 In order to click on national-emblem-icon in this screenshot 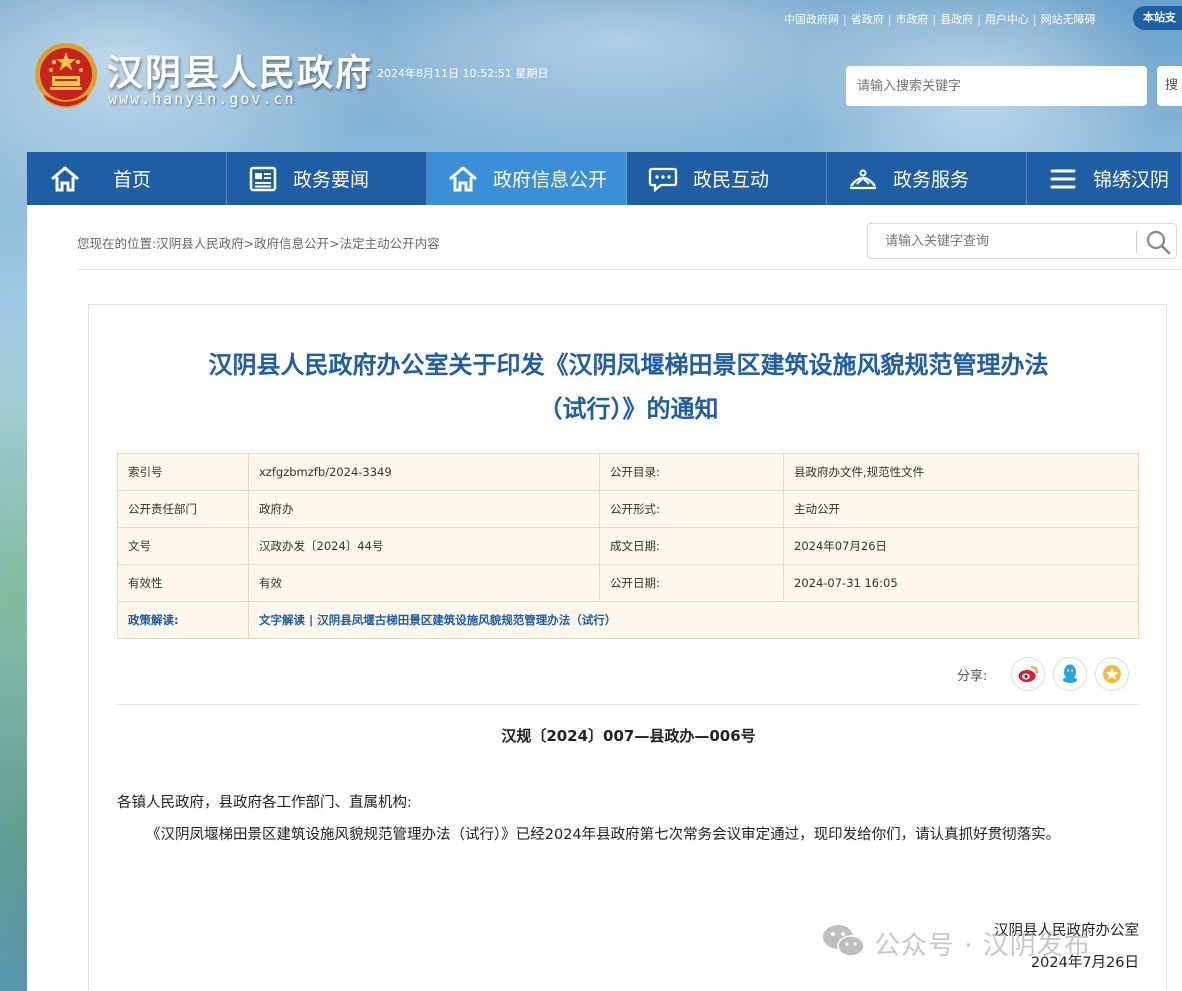, I will do `click(66, 76)`.